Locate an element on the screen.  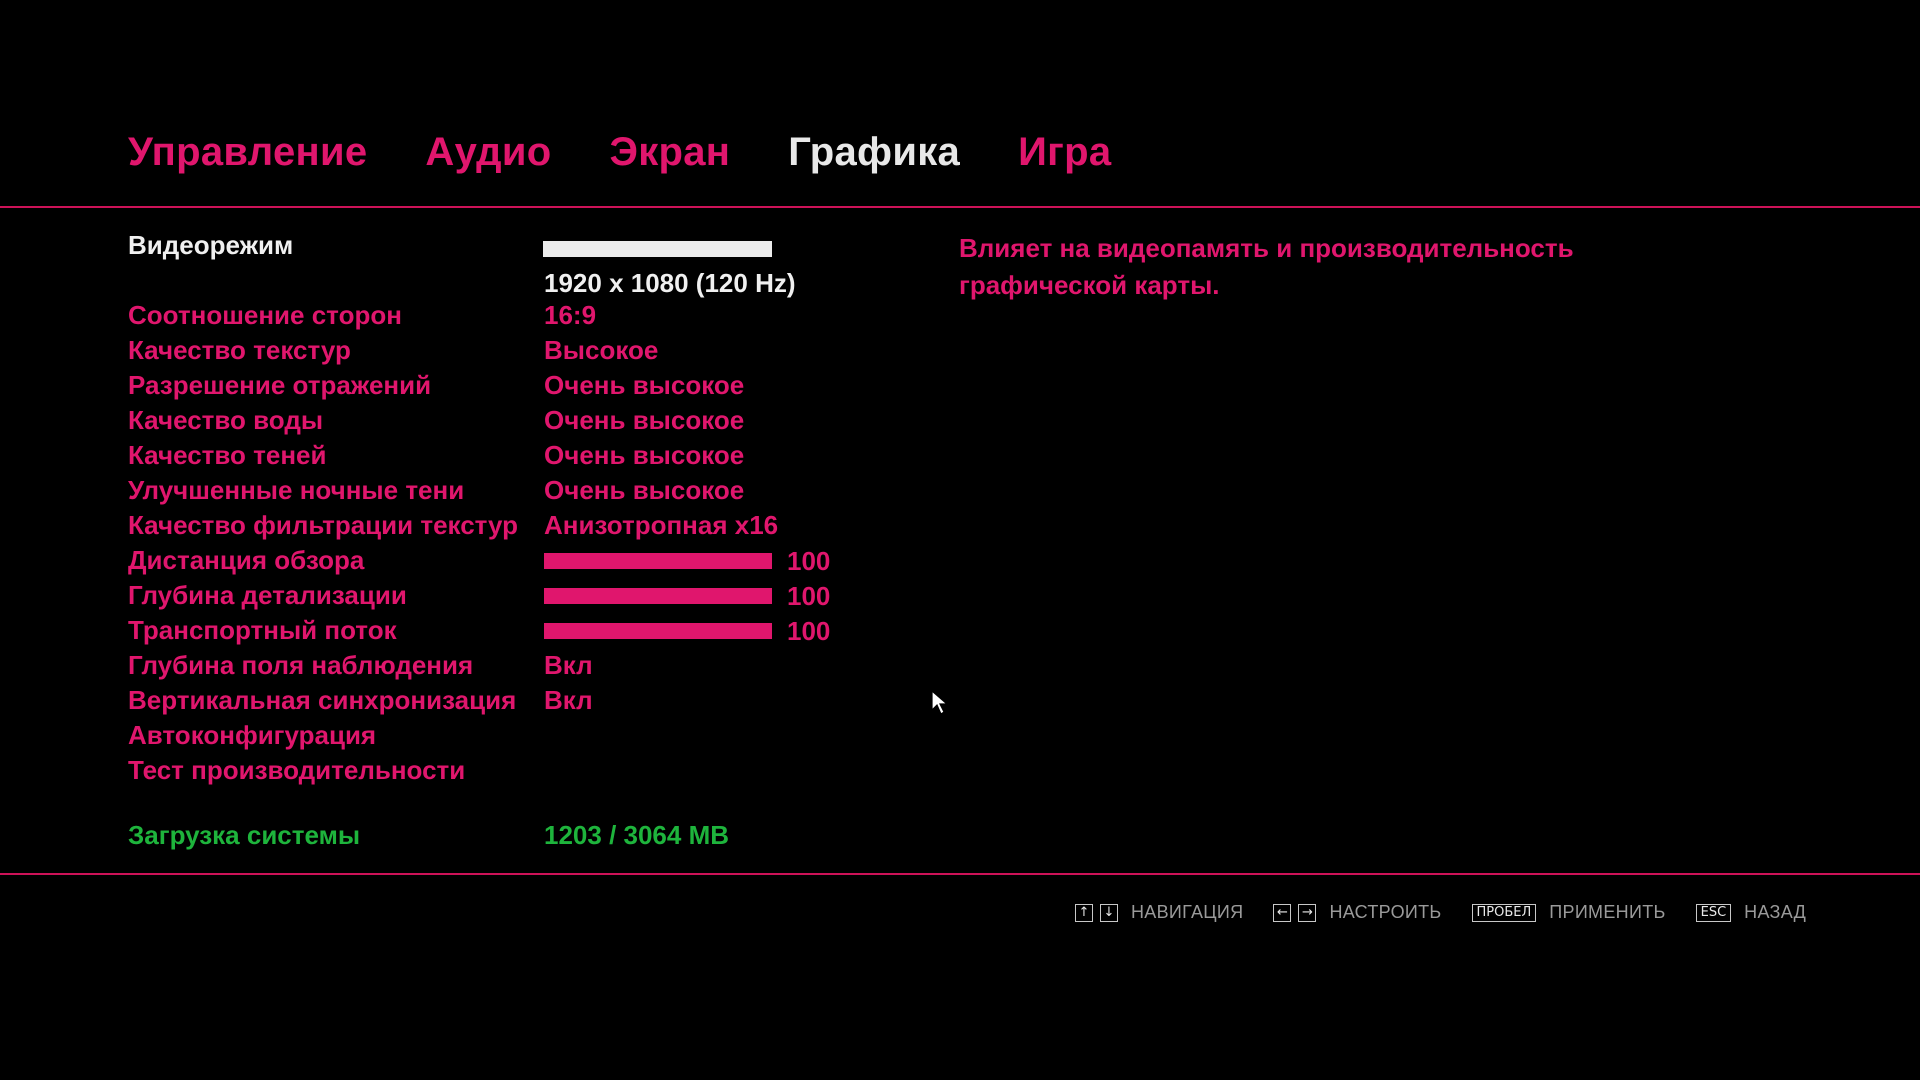
setting-vsync-label: Вертикальная синхронизация is located at coordinates (322, 700).